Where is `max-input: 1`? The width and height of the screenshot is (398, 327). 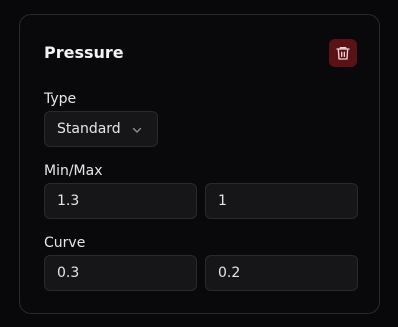 max-input: 1 is located at coordinates (281, 201).